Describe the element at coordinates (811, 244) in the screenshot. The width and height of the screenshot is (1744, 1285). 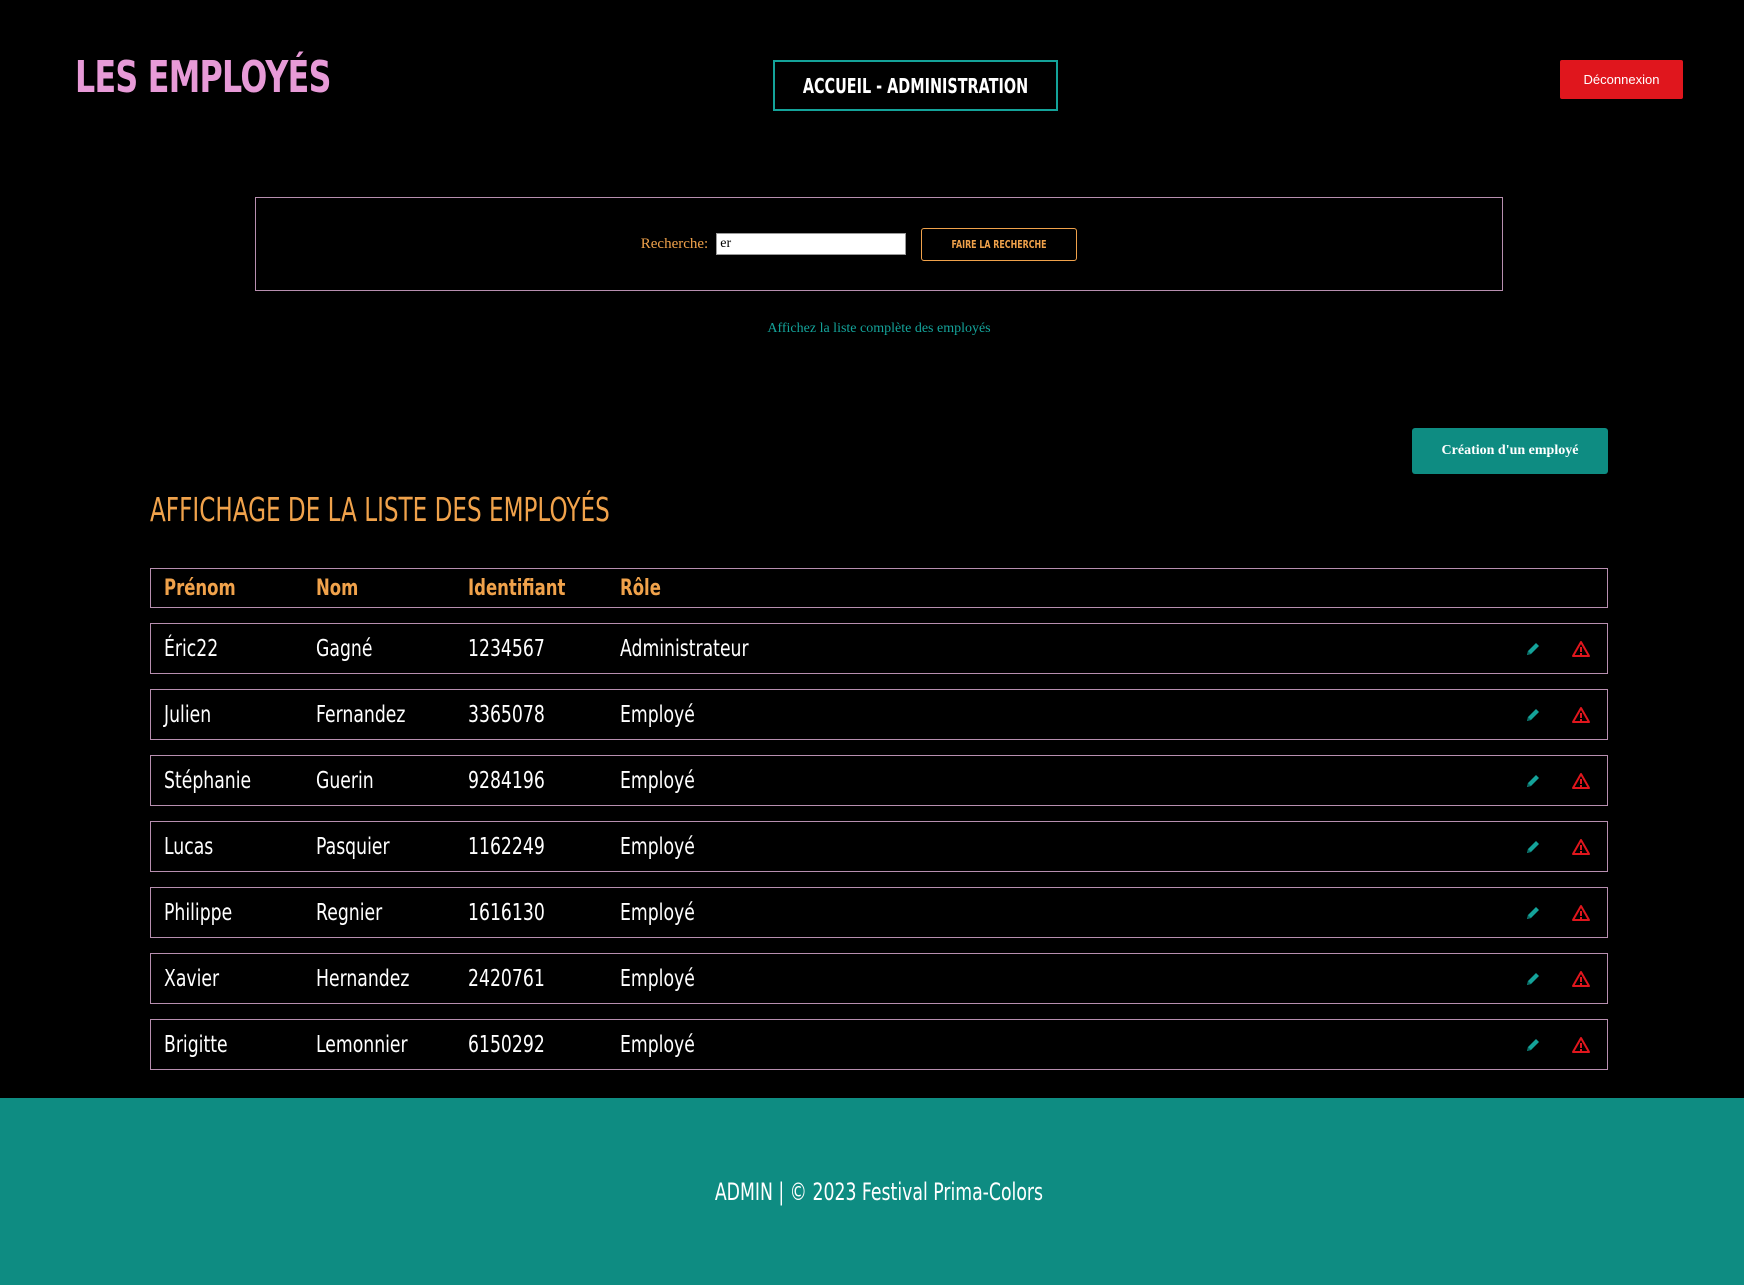
I see `search-input` at that location.